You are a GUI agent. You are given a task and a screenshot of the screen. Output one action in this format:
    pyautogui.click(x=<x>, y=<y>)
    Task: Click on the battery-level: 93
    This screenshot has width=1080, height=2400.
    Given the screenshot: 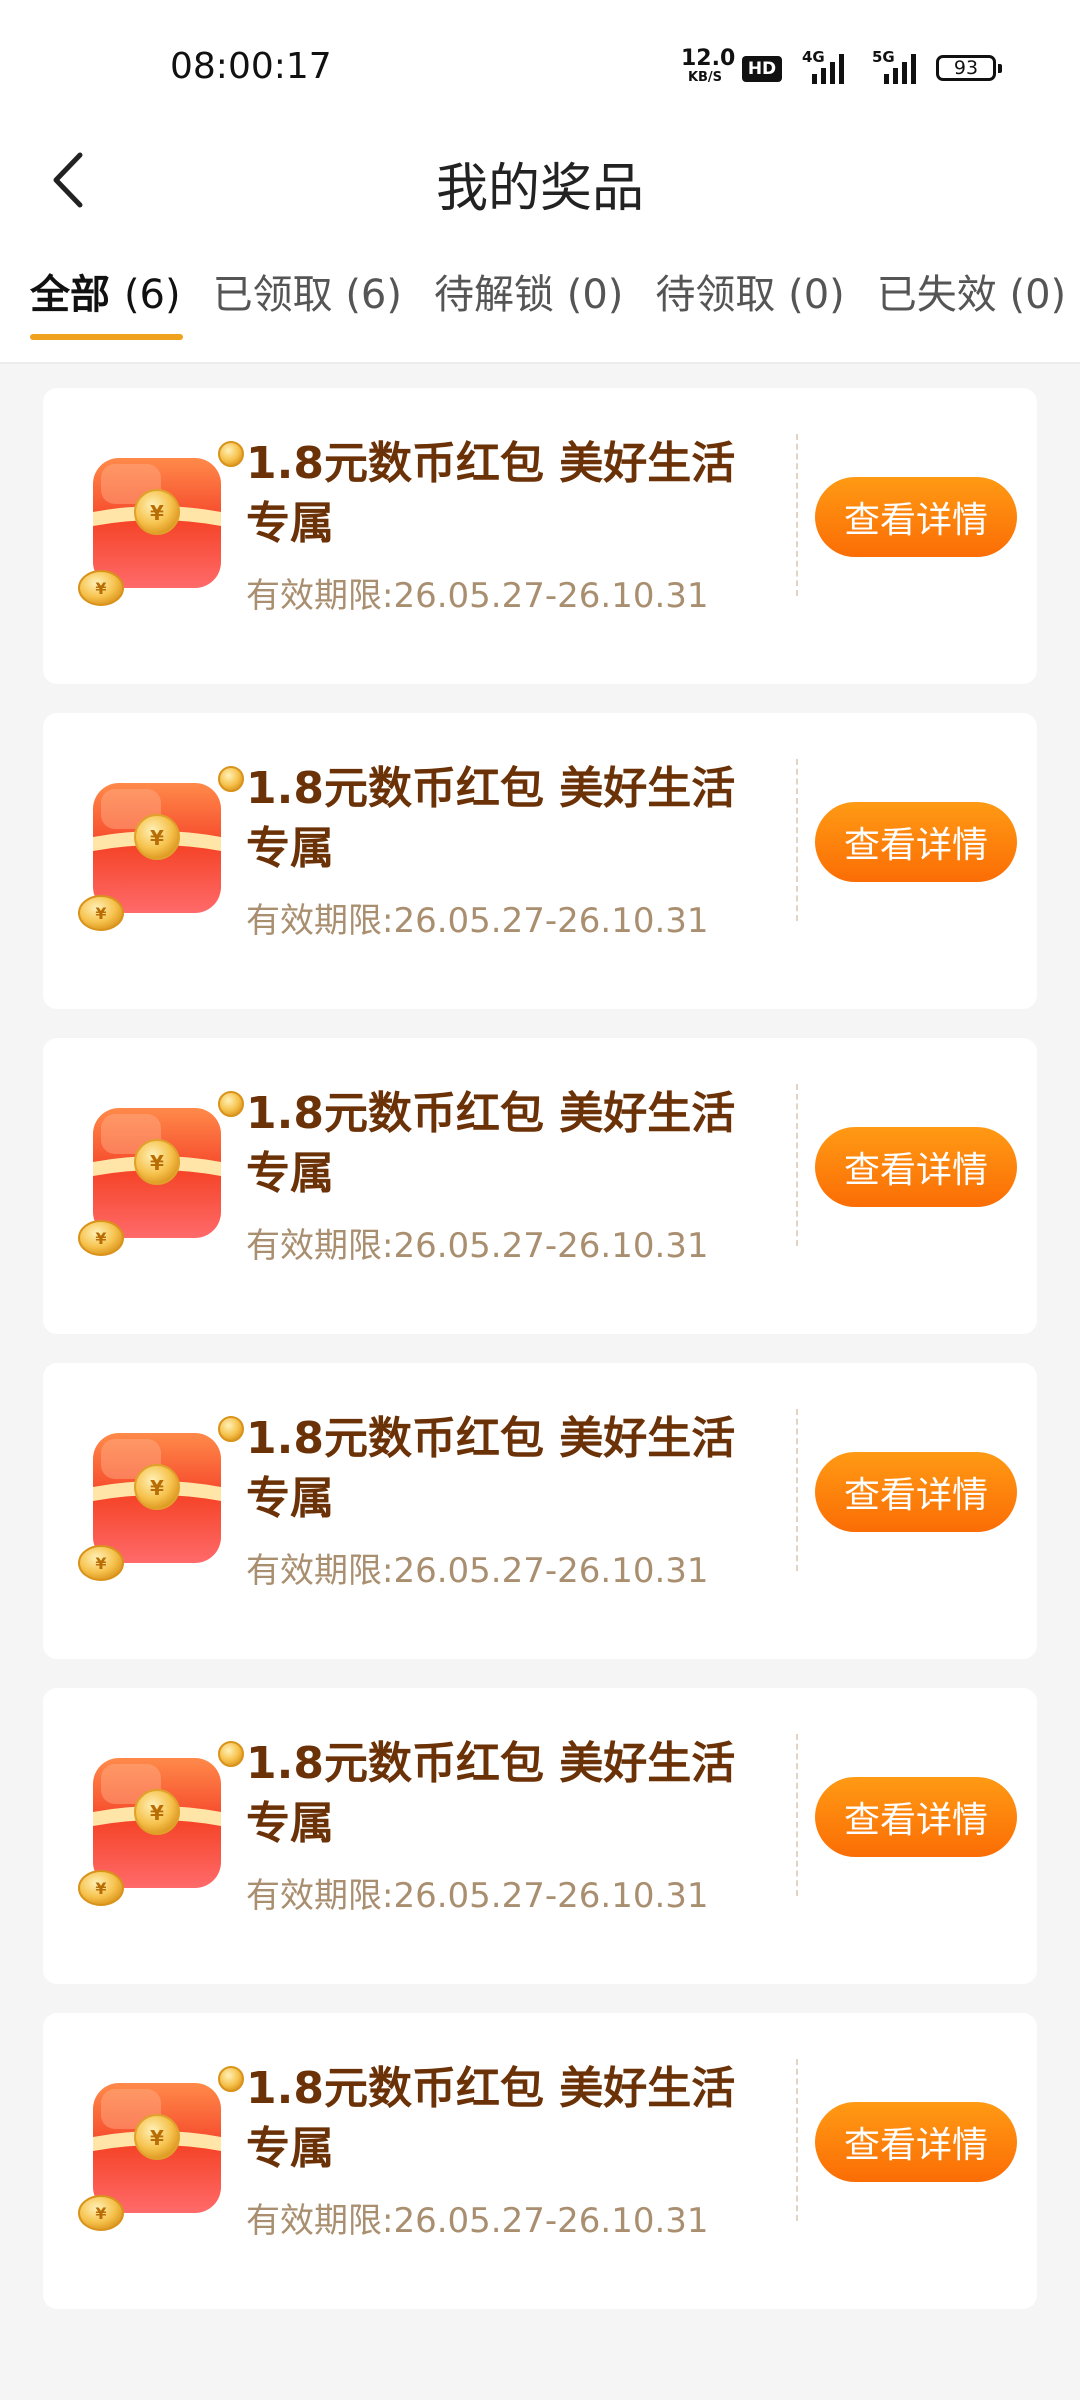 What is the action you would take?
    pyautogui.click(x=966, y=68)
    